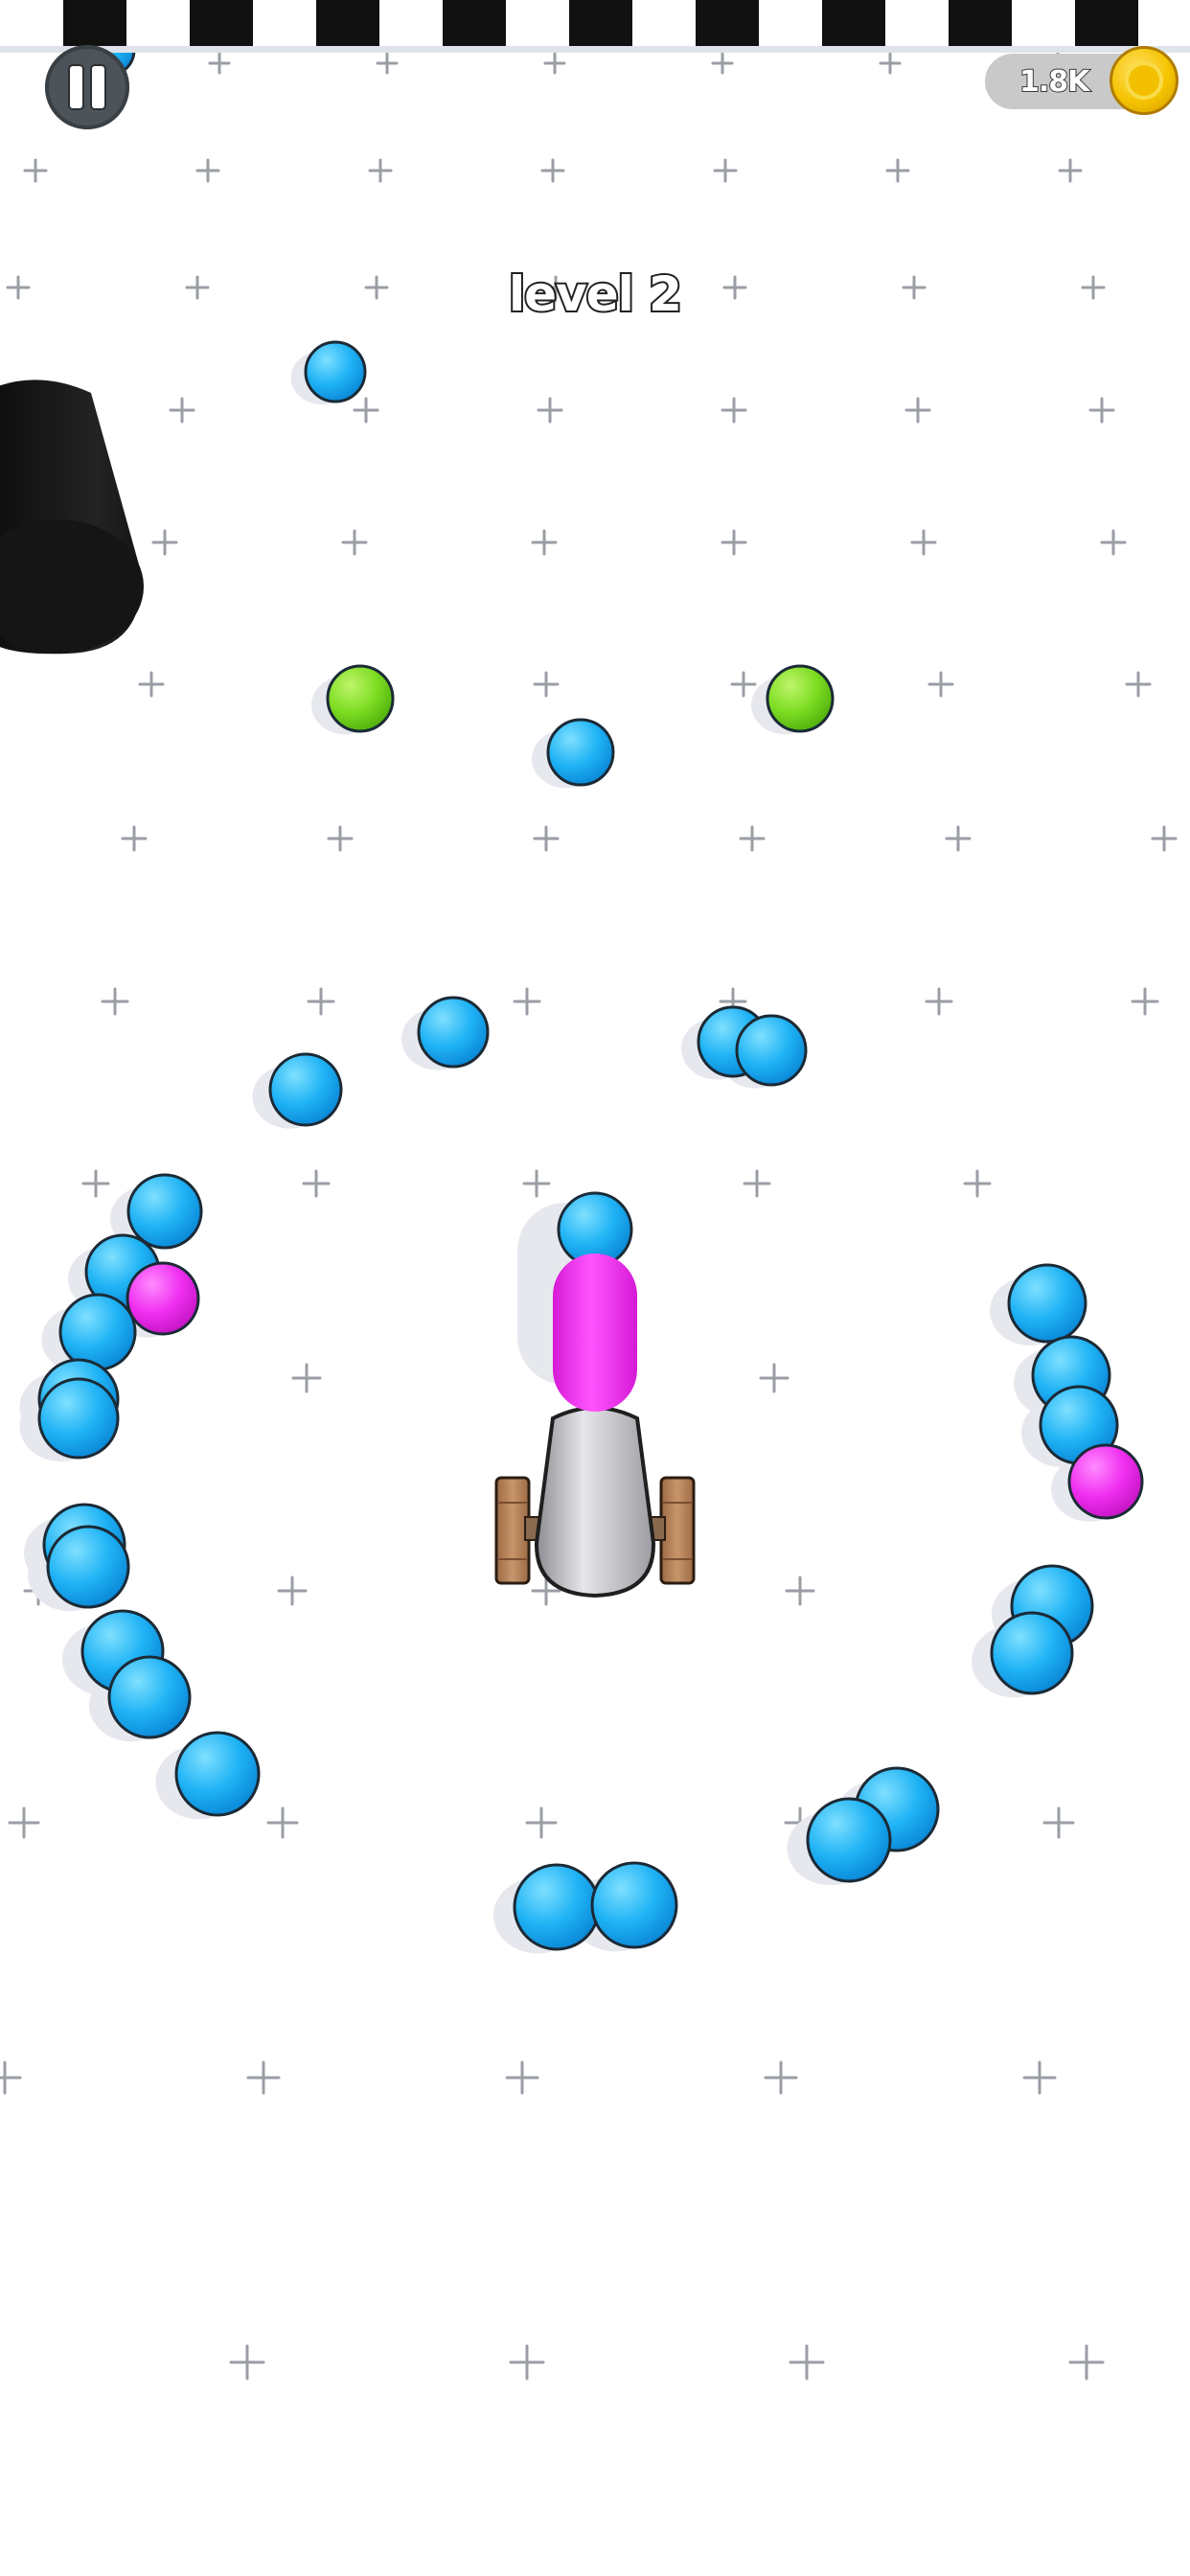 Image resolution: width=1190 pixels, height=2576 pixels. I want to click on pause-icon, so click(87, 87).